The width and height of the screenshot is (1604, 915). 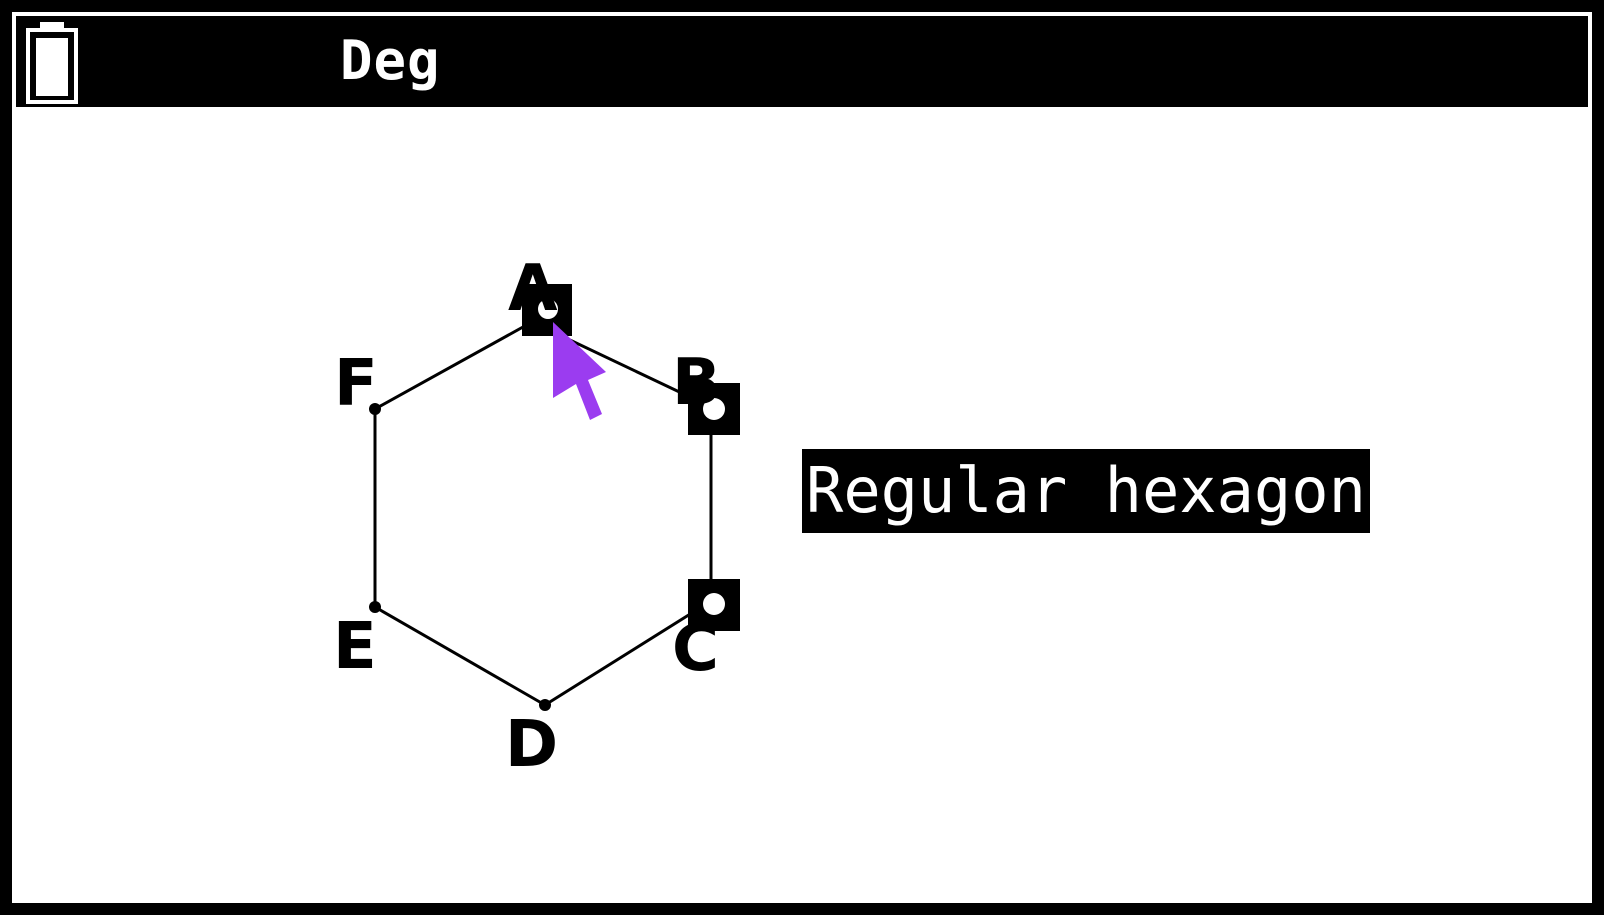 I want to click on vertex-b-label: B, so click(x=696, y=383).